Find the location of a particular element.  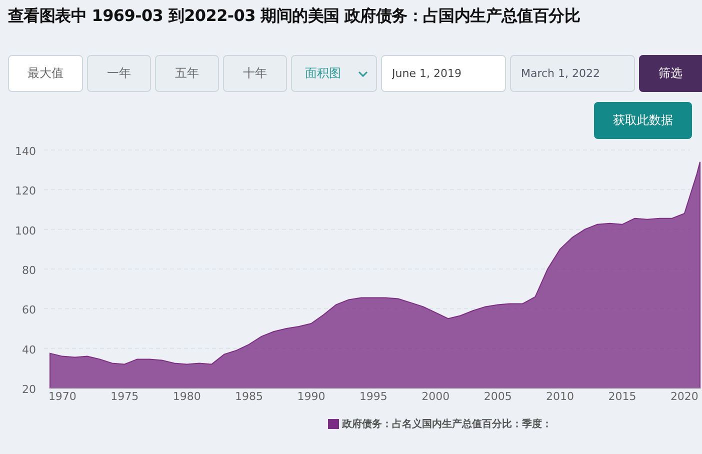

get-data-button: 获取此数据 is located at coordinates (643, 120).